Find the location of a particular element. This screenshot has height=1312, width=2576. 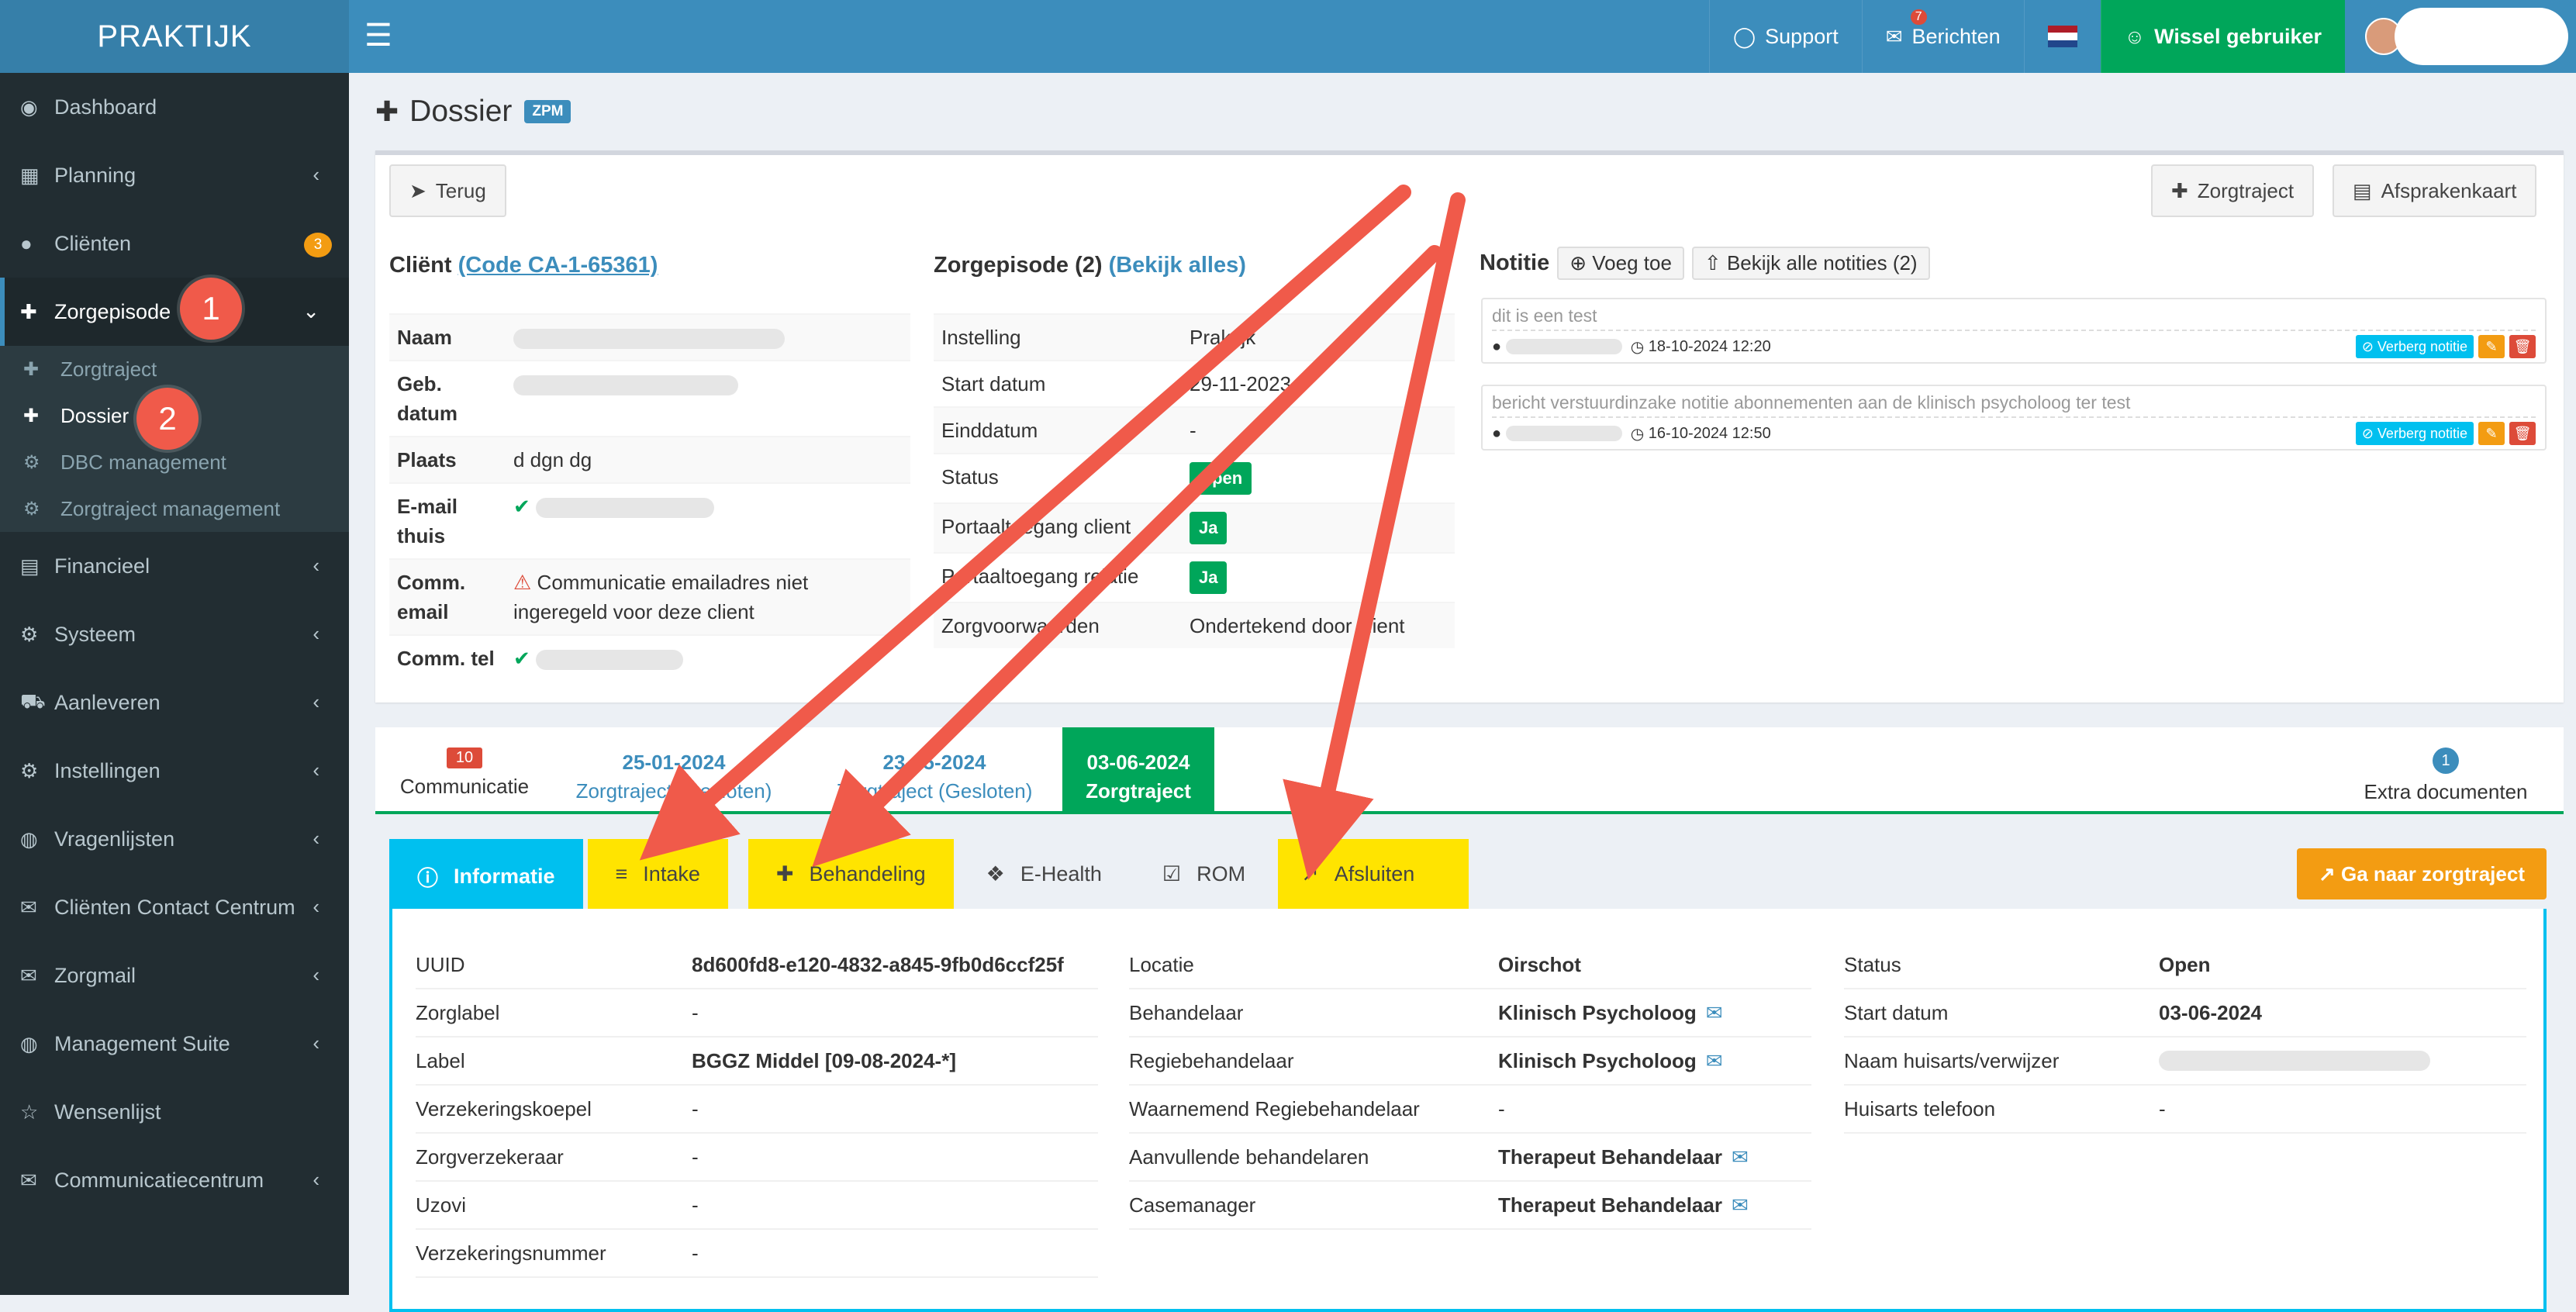

info-value: 03-06-2024 is located at coordinates (2210, 1012).